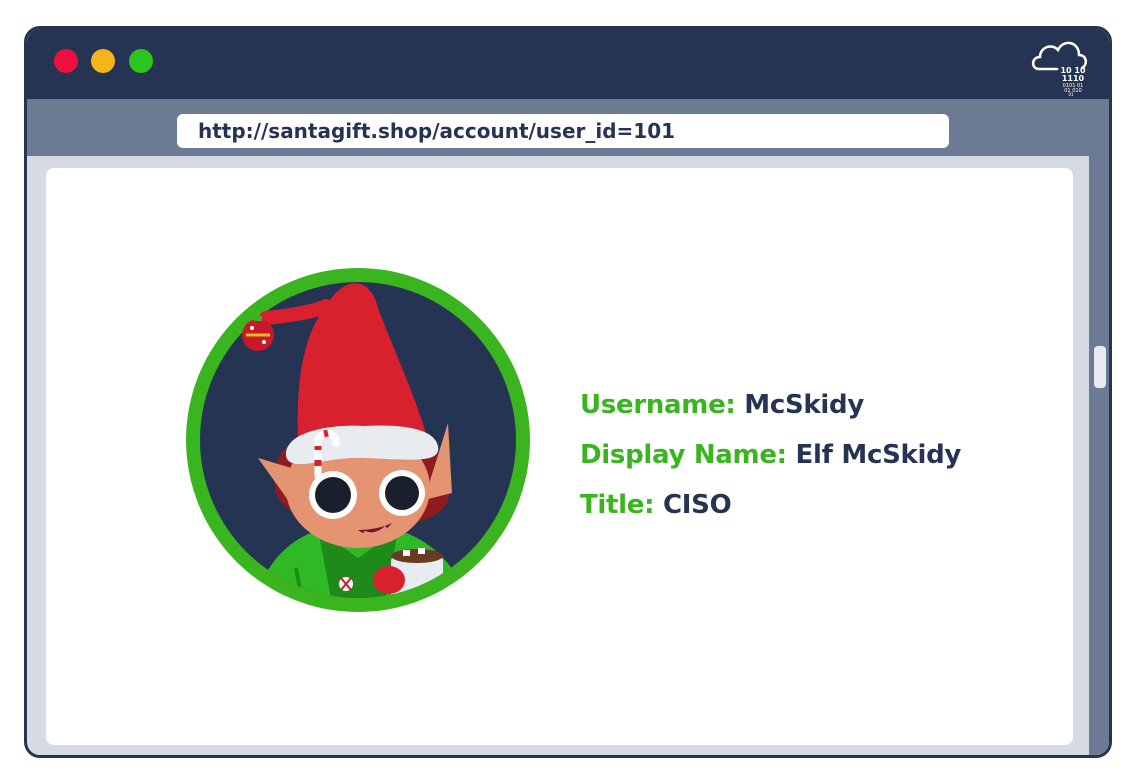 This screenshot has height=784, width=1140. What do you see at coordinates (1099, 455) in the screenshot?
I see `scrollbar` at bounding box center [1099, 455].